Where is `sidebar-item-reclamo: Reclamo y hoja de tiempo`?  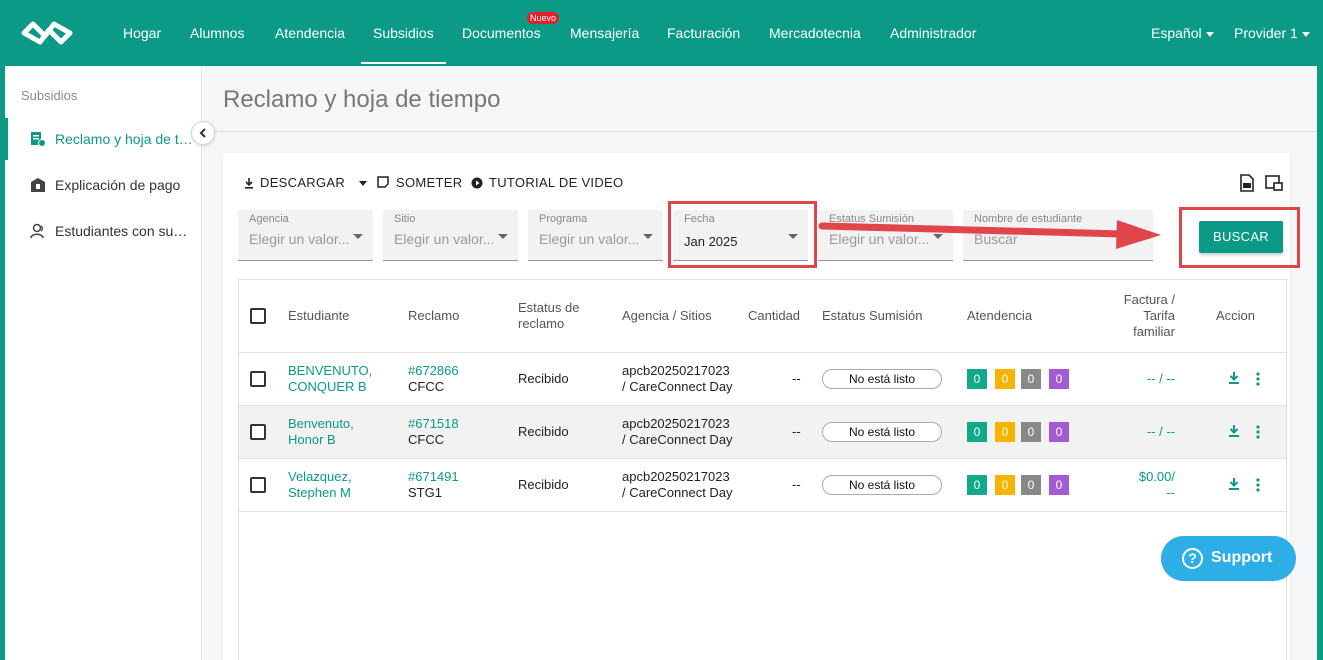 sidebar-item-reclamo: Reclamo y hoja de tiempo is located at coordinates (103, 139).